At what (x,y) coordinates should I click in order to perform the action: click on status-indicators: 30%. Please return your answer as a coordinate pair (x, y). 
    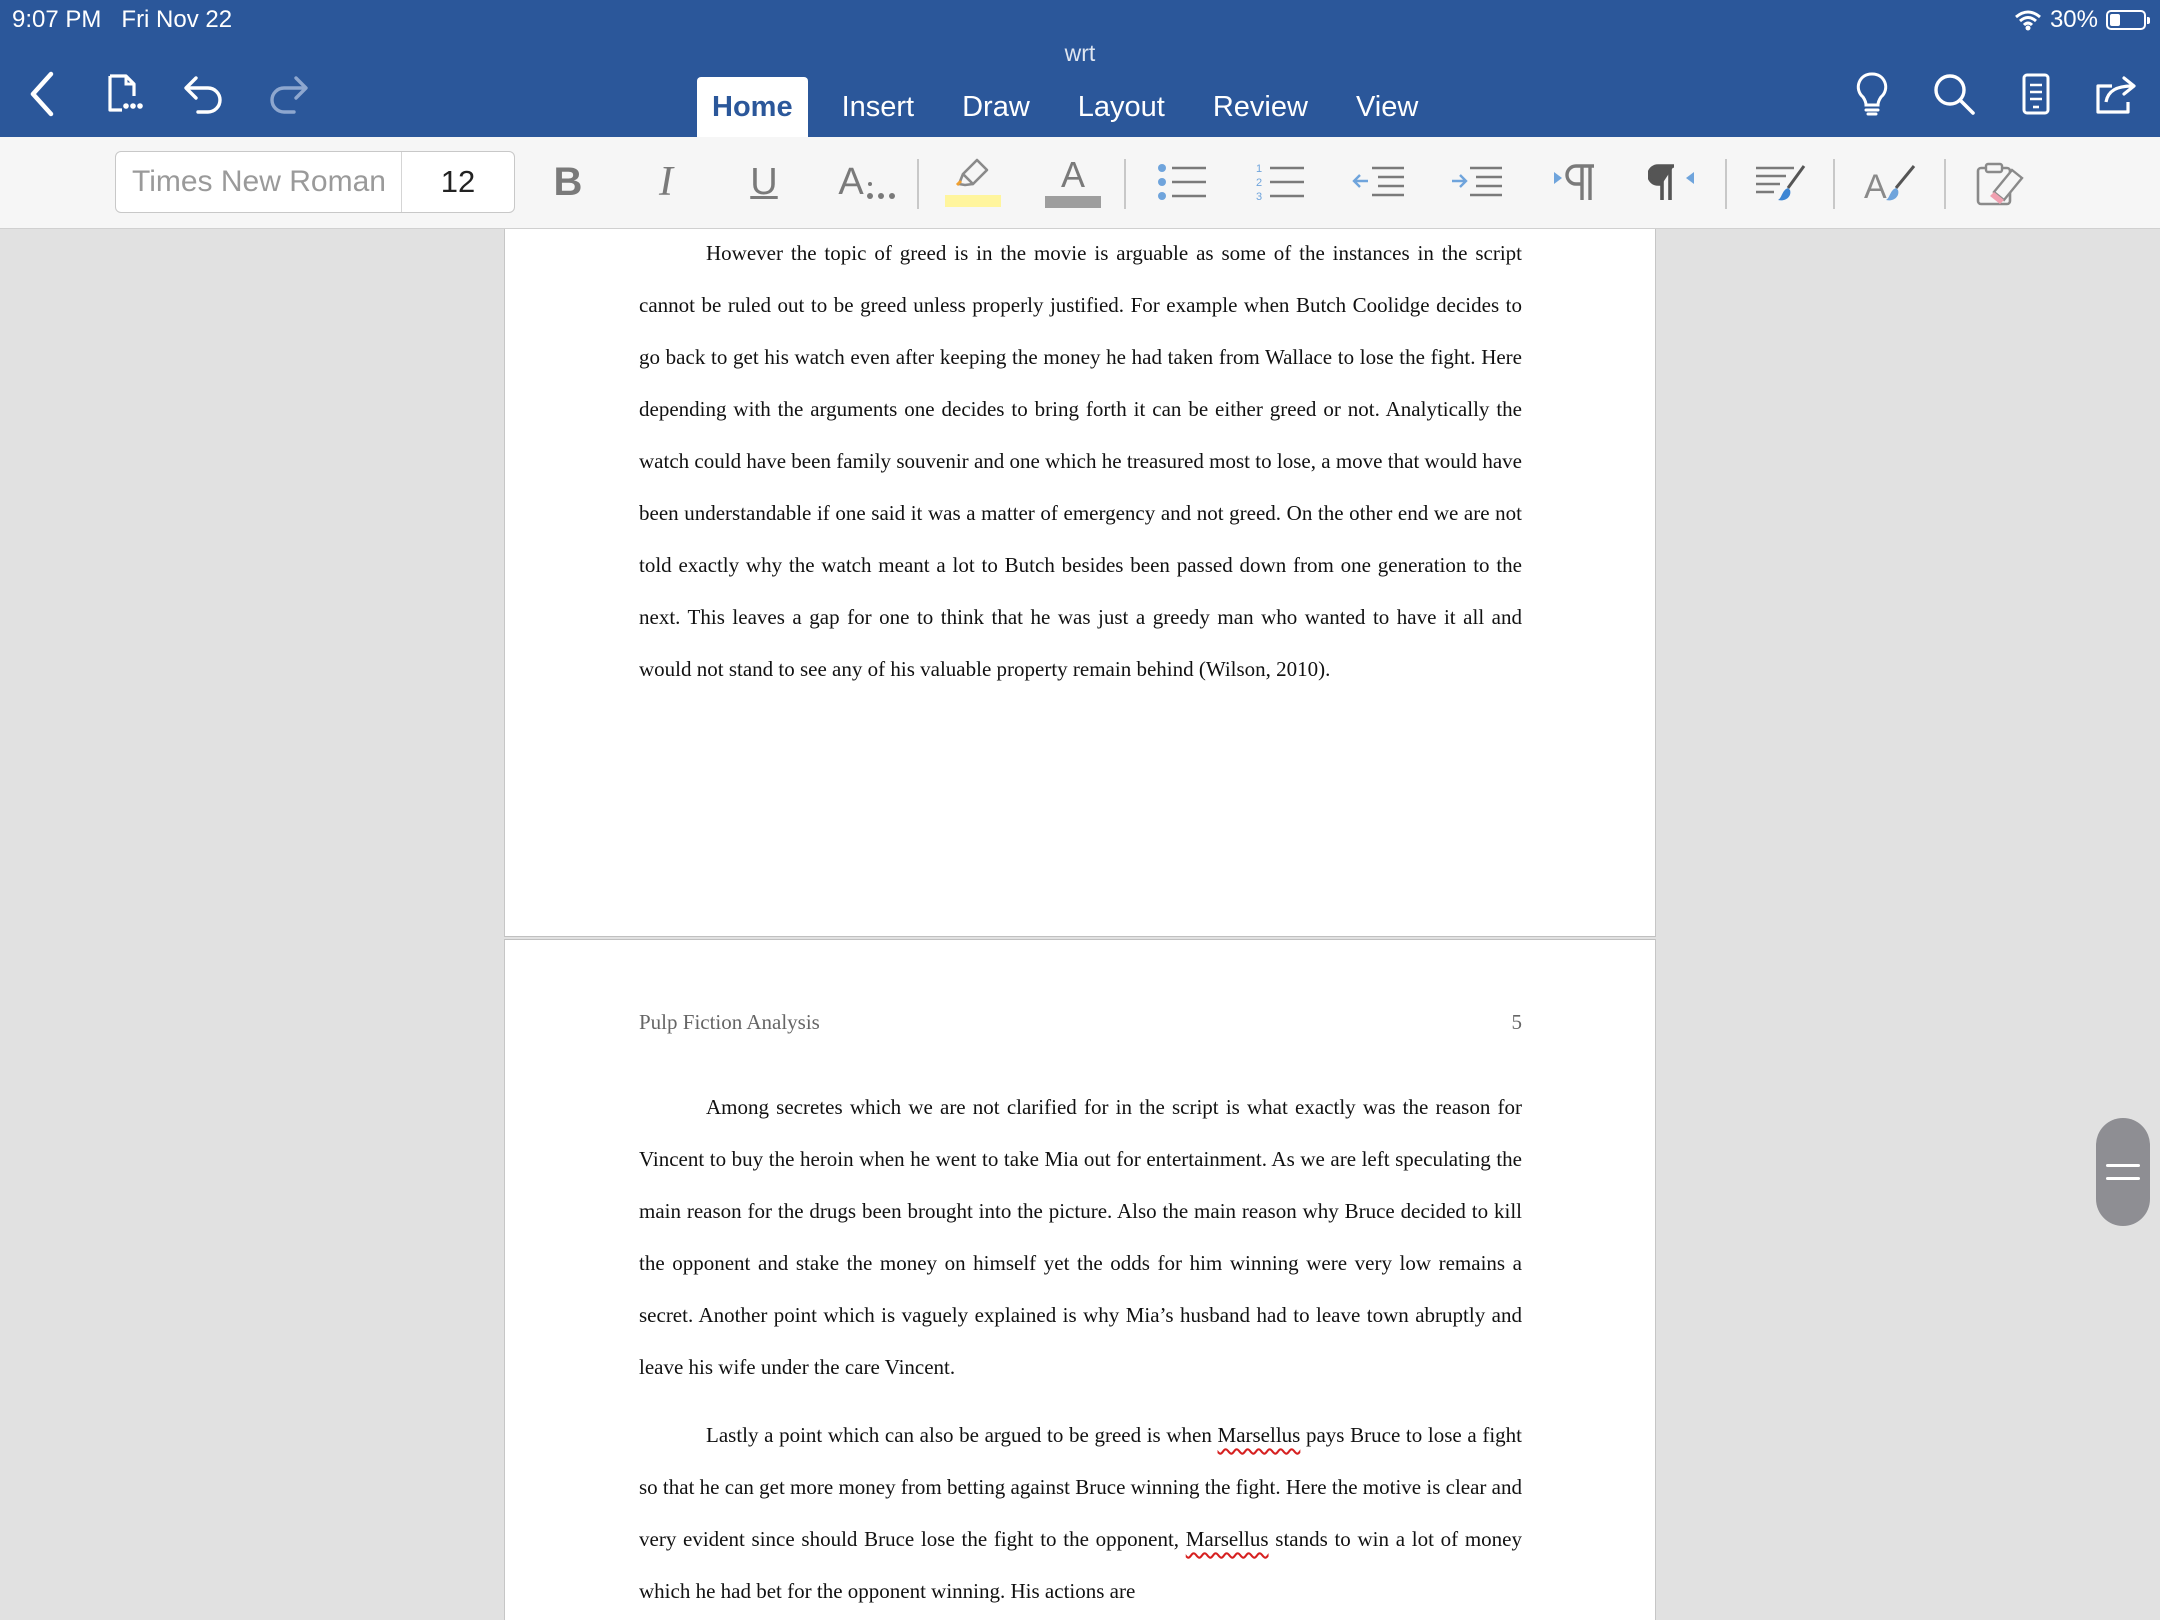
    Looking at the image, I should click on (2082, 20).